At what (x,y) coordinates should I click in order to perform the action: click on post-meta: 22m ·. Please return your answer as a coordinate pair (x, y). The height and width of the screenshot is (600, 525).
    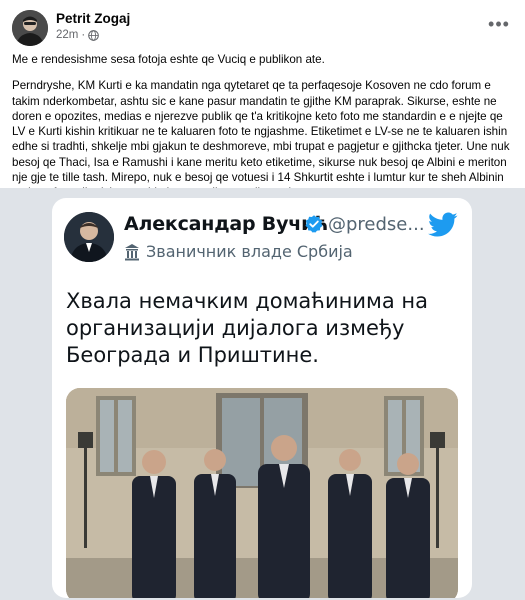
    Looking at the image, I should click on (78, 35).